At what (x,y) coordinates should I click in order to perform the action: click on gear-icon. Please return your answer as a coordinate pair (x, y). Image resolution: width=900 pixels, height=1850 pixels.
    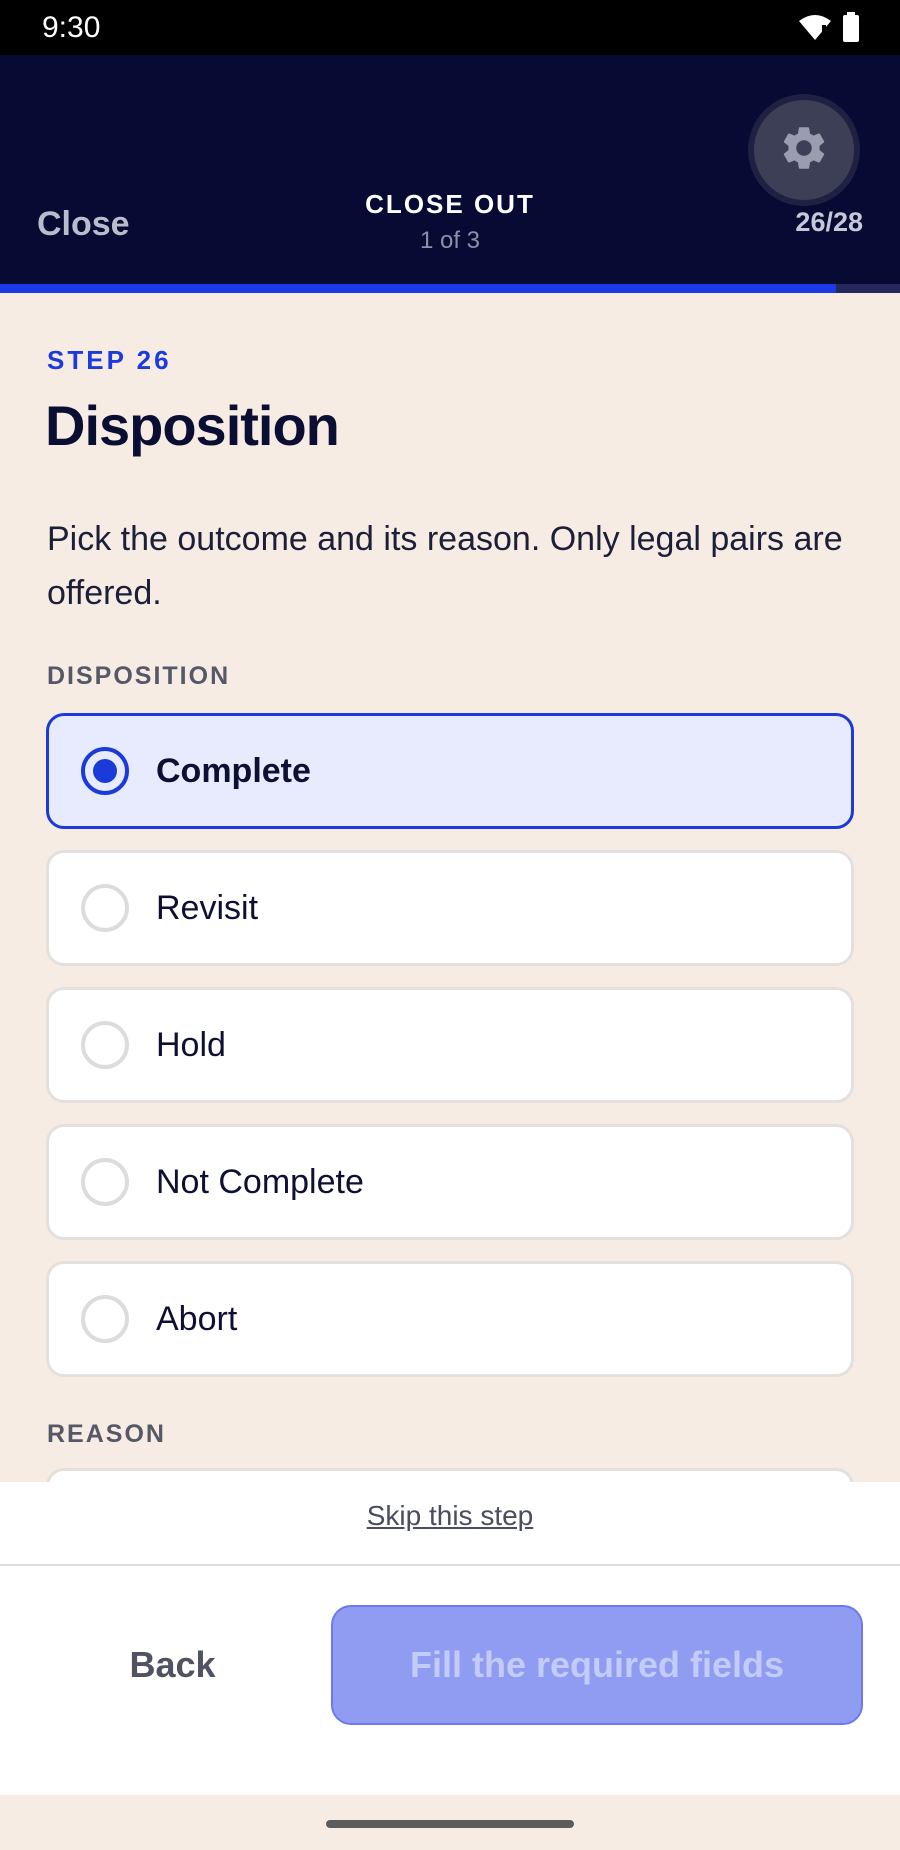
    Looking at the image, I should click on (804, 150).